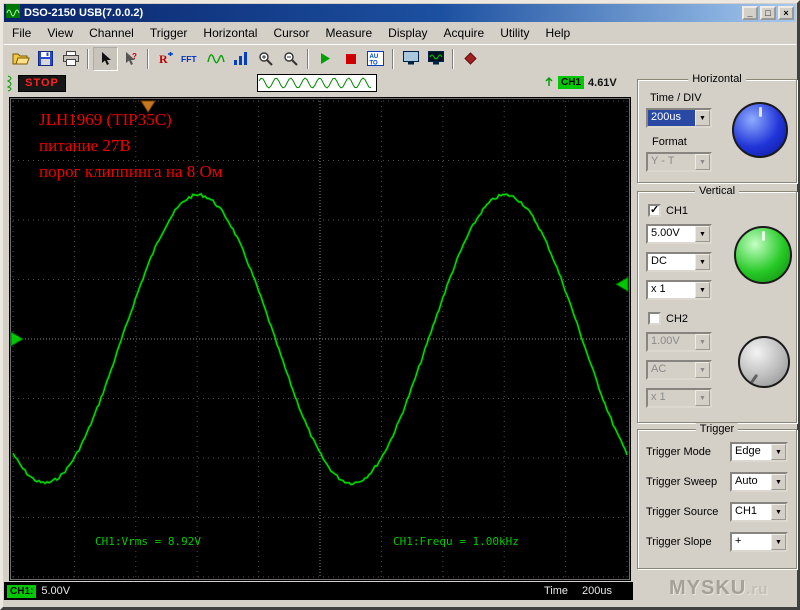 This screenshot has height=610, width=800. Describe the element at coordinates (679, 290) in the screenshot. I see `ch1-probe-select: x 1` at that location.